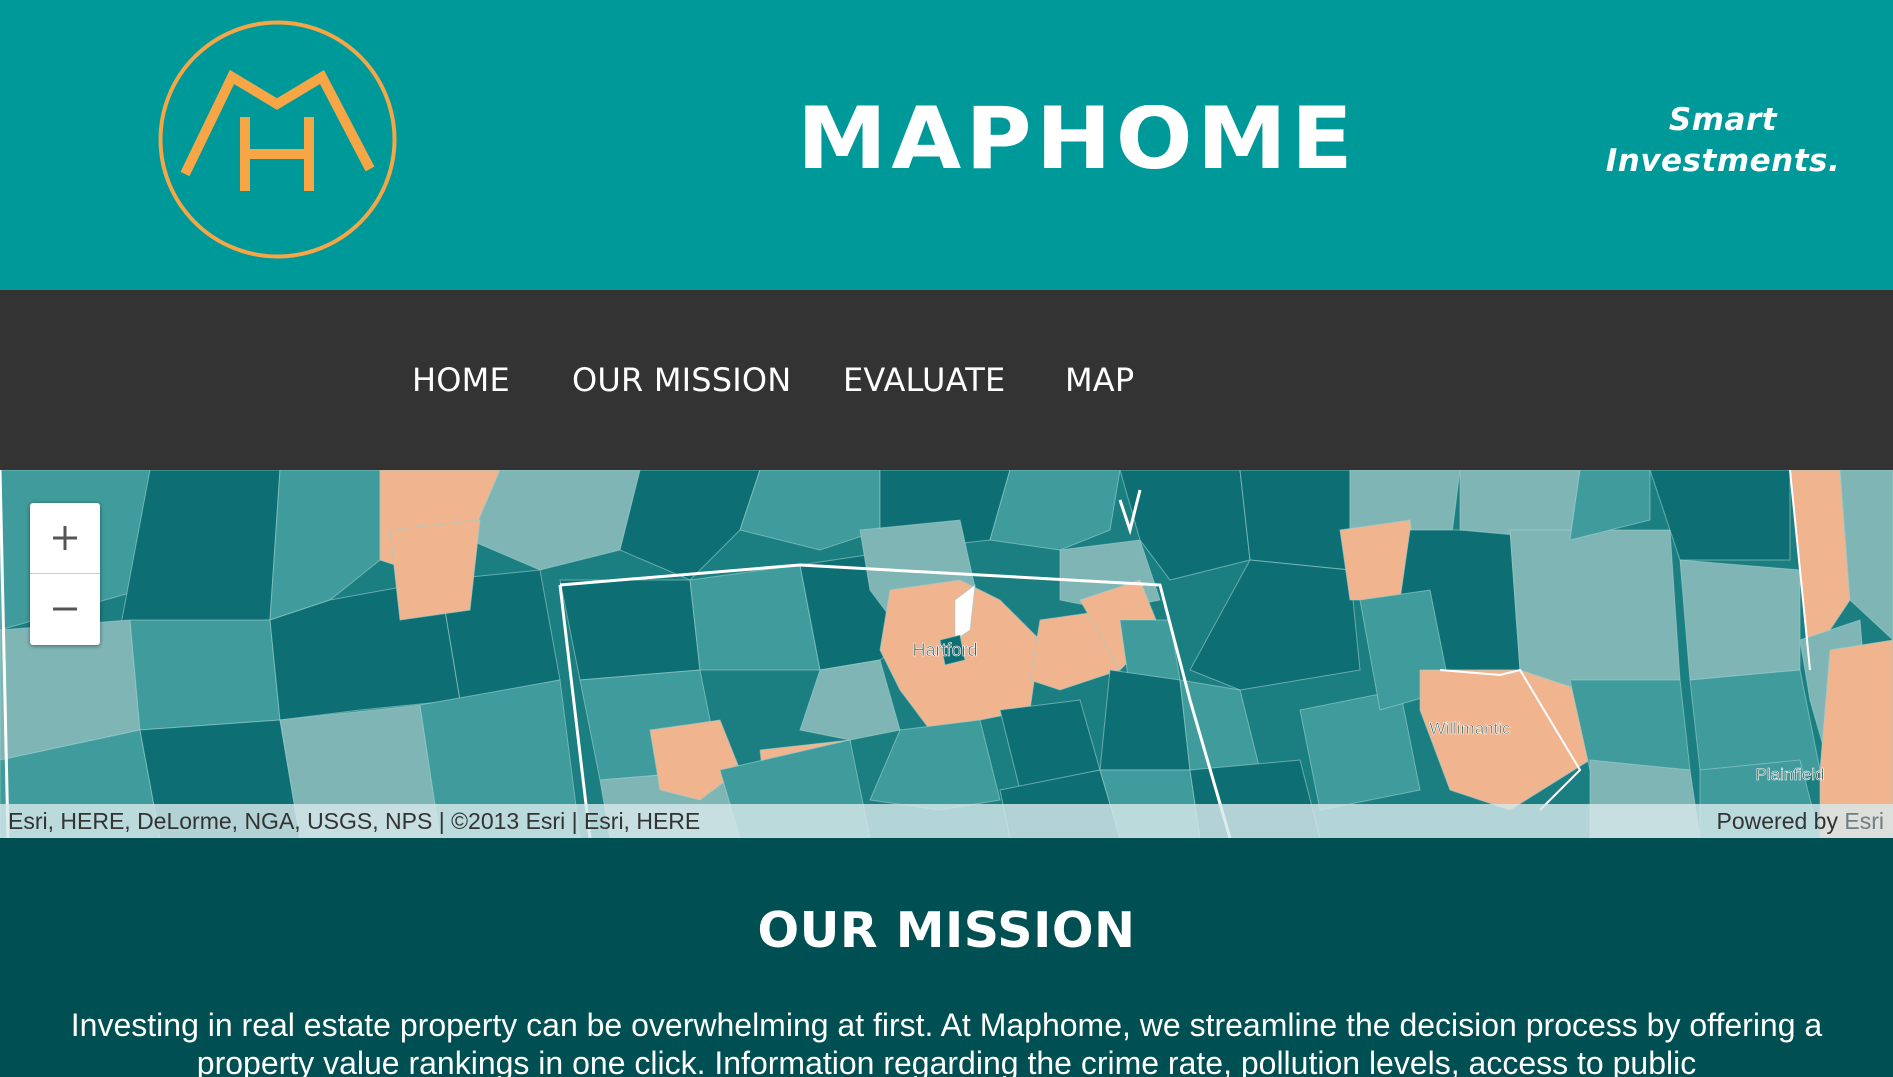 Image resolution: width=1893 pixels, height=1077 pixels. I want to click on brand-wordmark: MAPHOME, so click(1077, 139).